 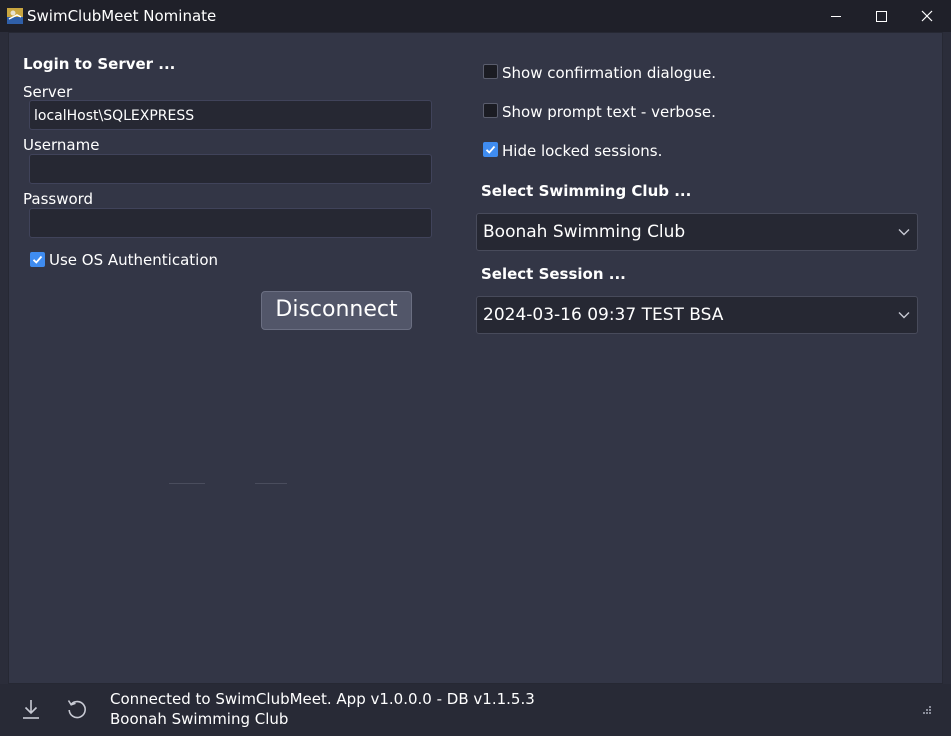 I want to click on show-confirmation-label: Show confirmation dialogue., so click(x=609, y=73).